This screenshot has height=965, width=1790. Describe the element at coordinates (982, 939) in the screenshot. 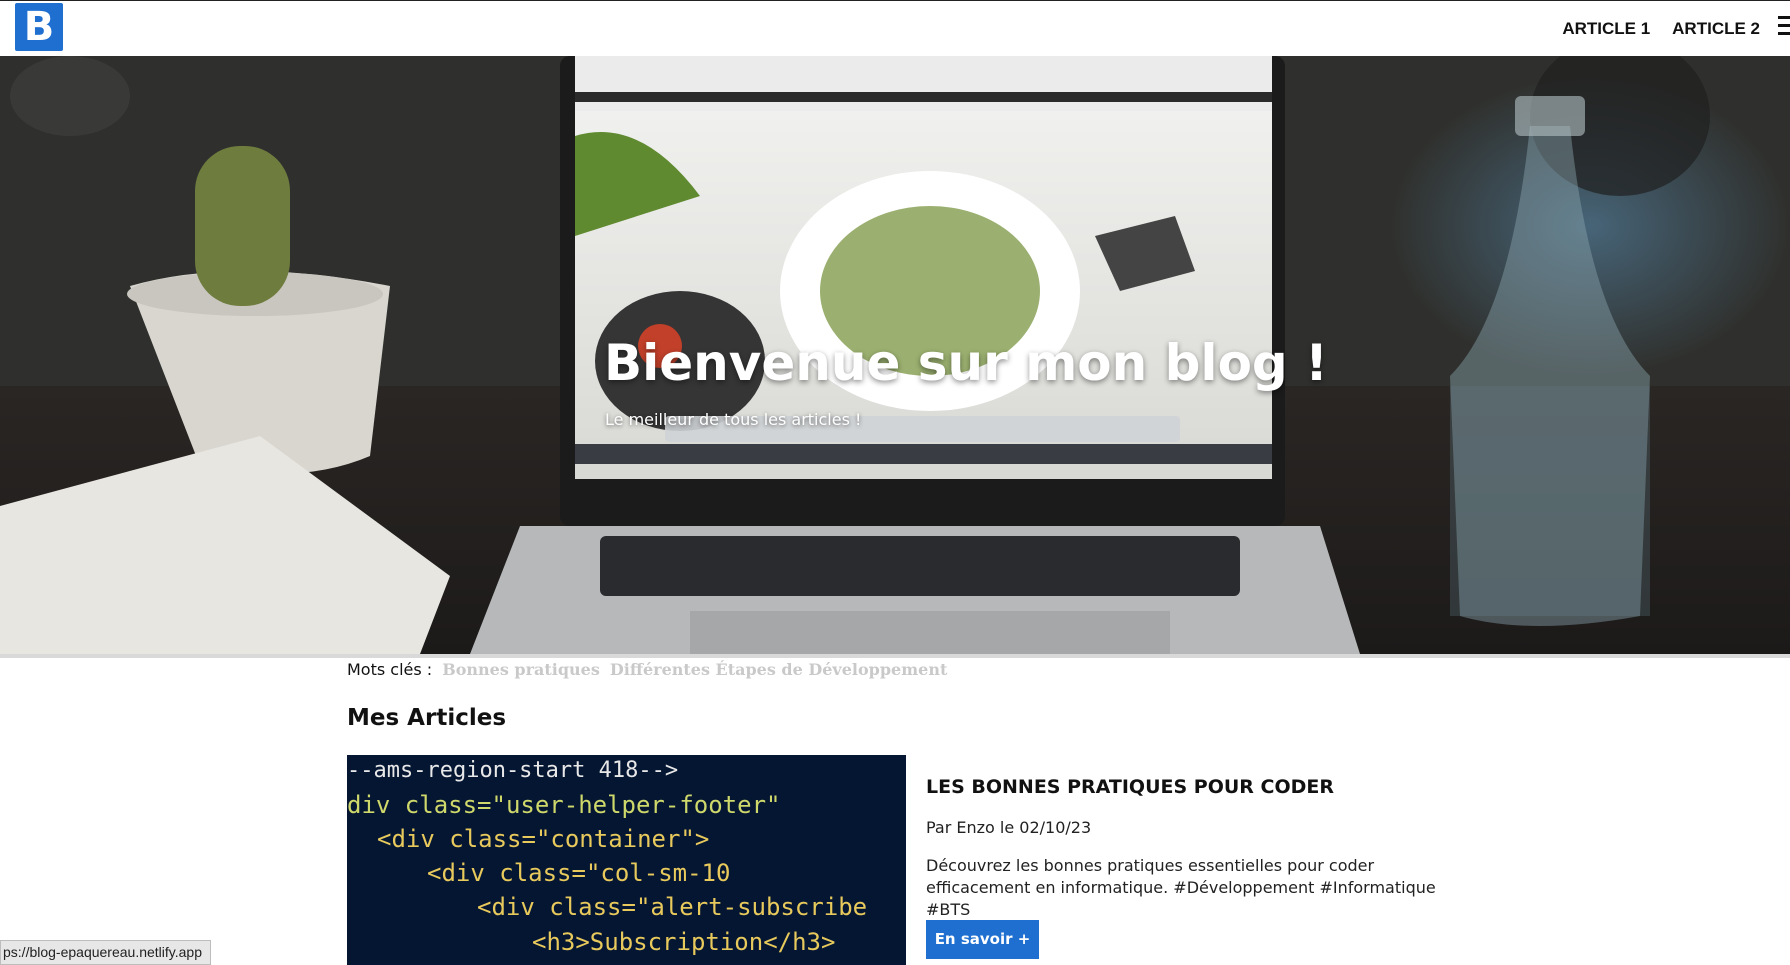

I see `read-more-button: En savoir +` at that location.